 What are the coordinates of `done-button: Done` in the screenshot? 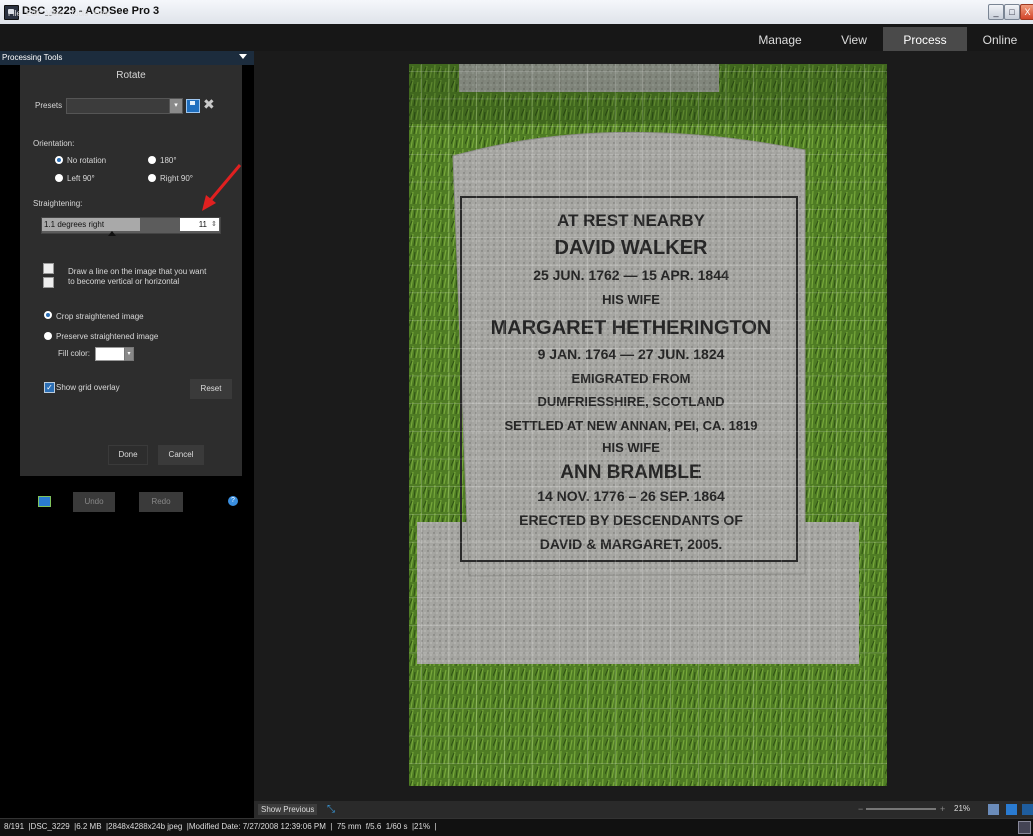 It's located at (128, 455).